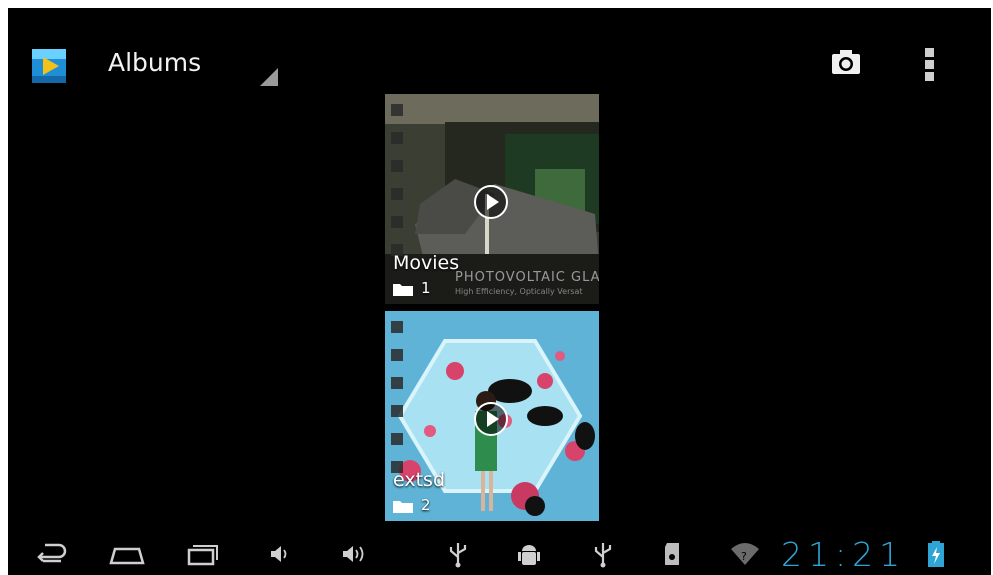  I want to click on volume-up-icon, so click(355, 554).